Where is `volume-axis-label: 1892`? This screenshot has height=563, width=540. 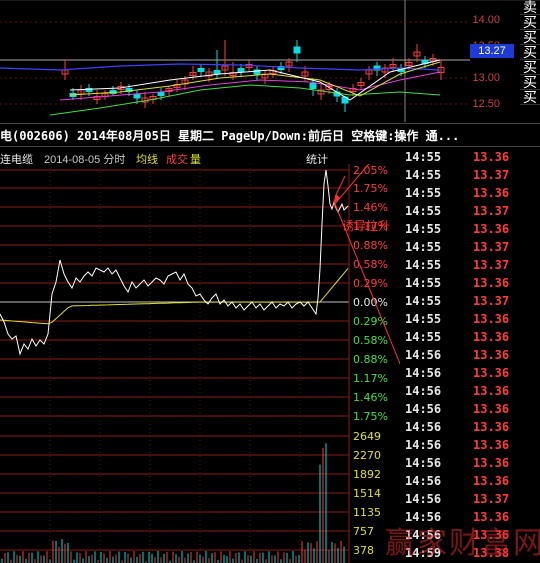 volume-axis-label: 1892 is located at coordinates (367, 474).